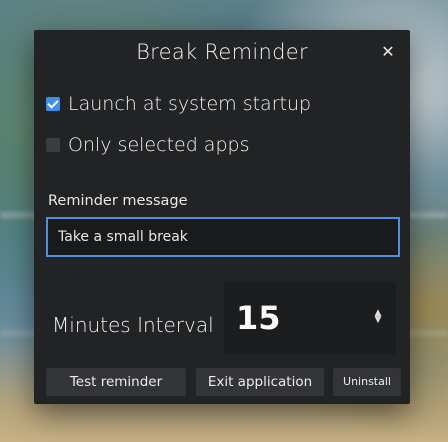  Describe the element at coordinates (118, 201) in the screenshot. I see `reminder-message-label: Reminder message` at that location.